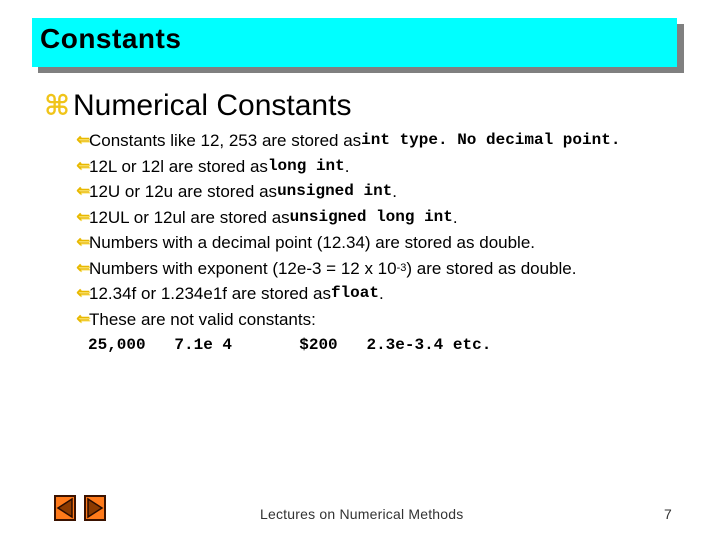 The width and height of the screenshot is (720, 540). What do you see at coordinates (491, 140) in the screenshot?
I see `item-code: int type. No decimal point.` at bounding box center [491, 140].